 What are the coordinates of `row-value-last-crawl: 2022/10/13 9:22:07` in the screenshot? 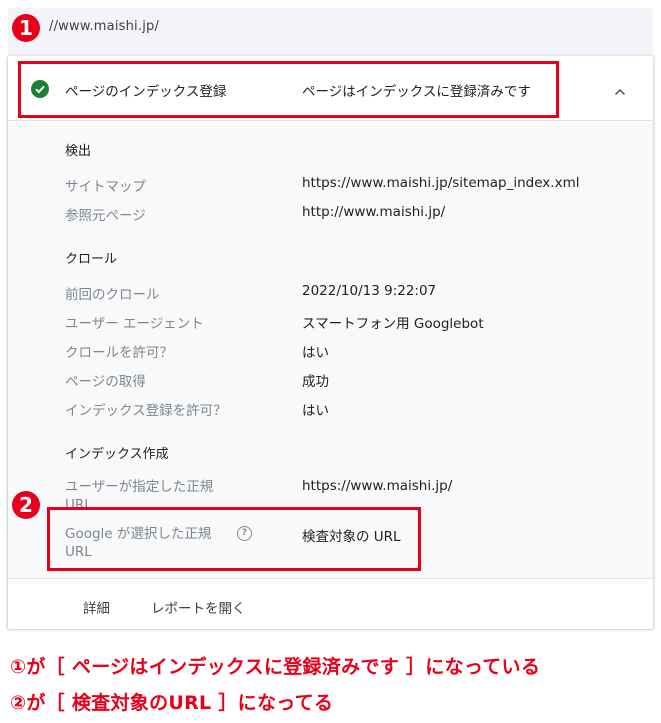 It's located at (369, 291).